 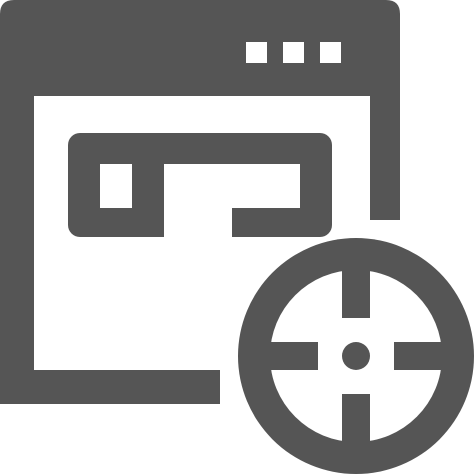 What do you see at coordinates (292, 356) in the screenshot?
I see `target-arm-left` at bounding box center [292, 356].